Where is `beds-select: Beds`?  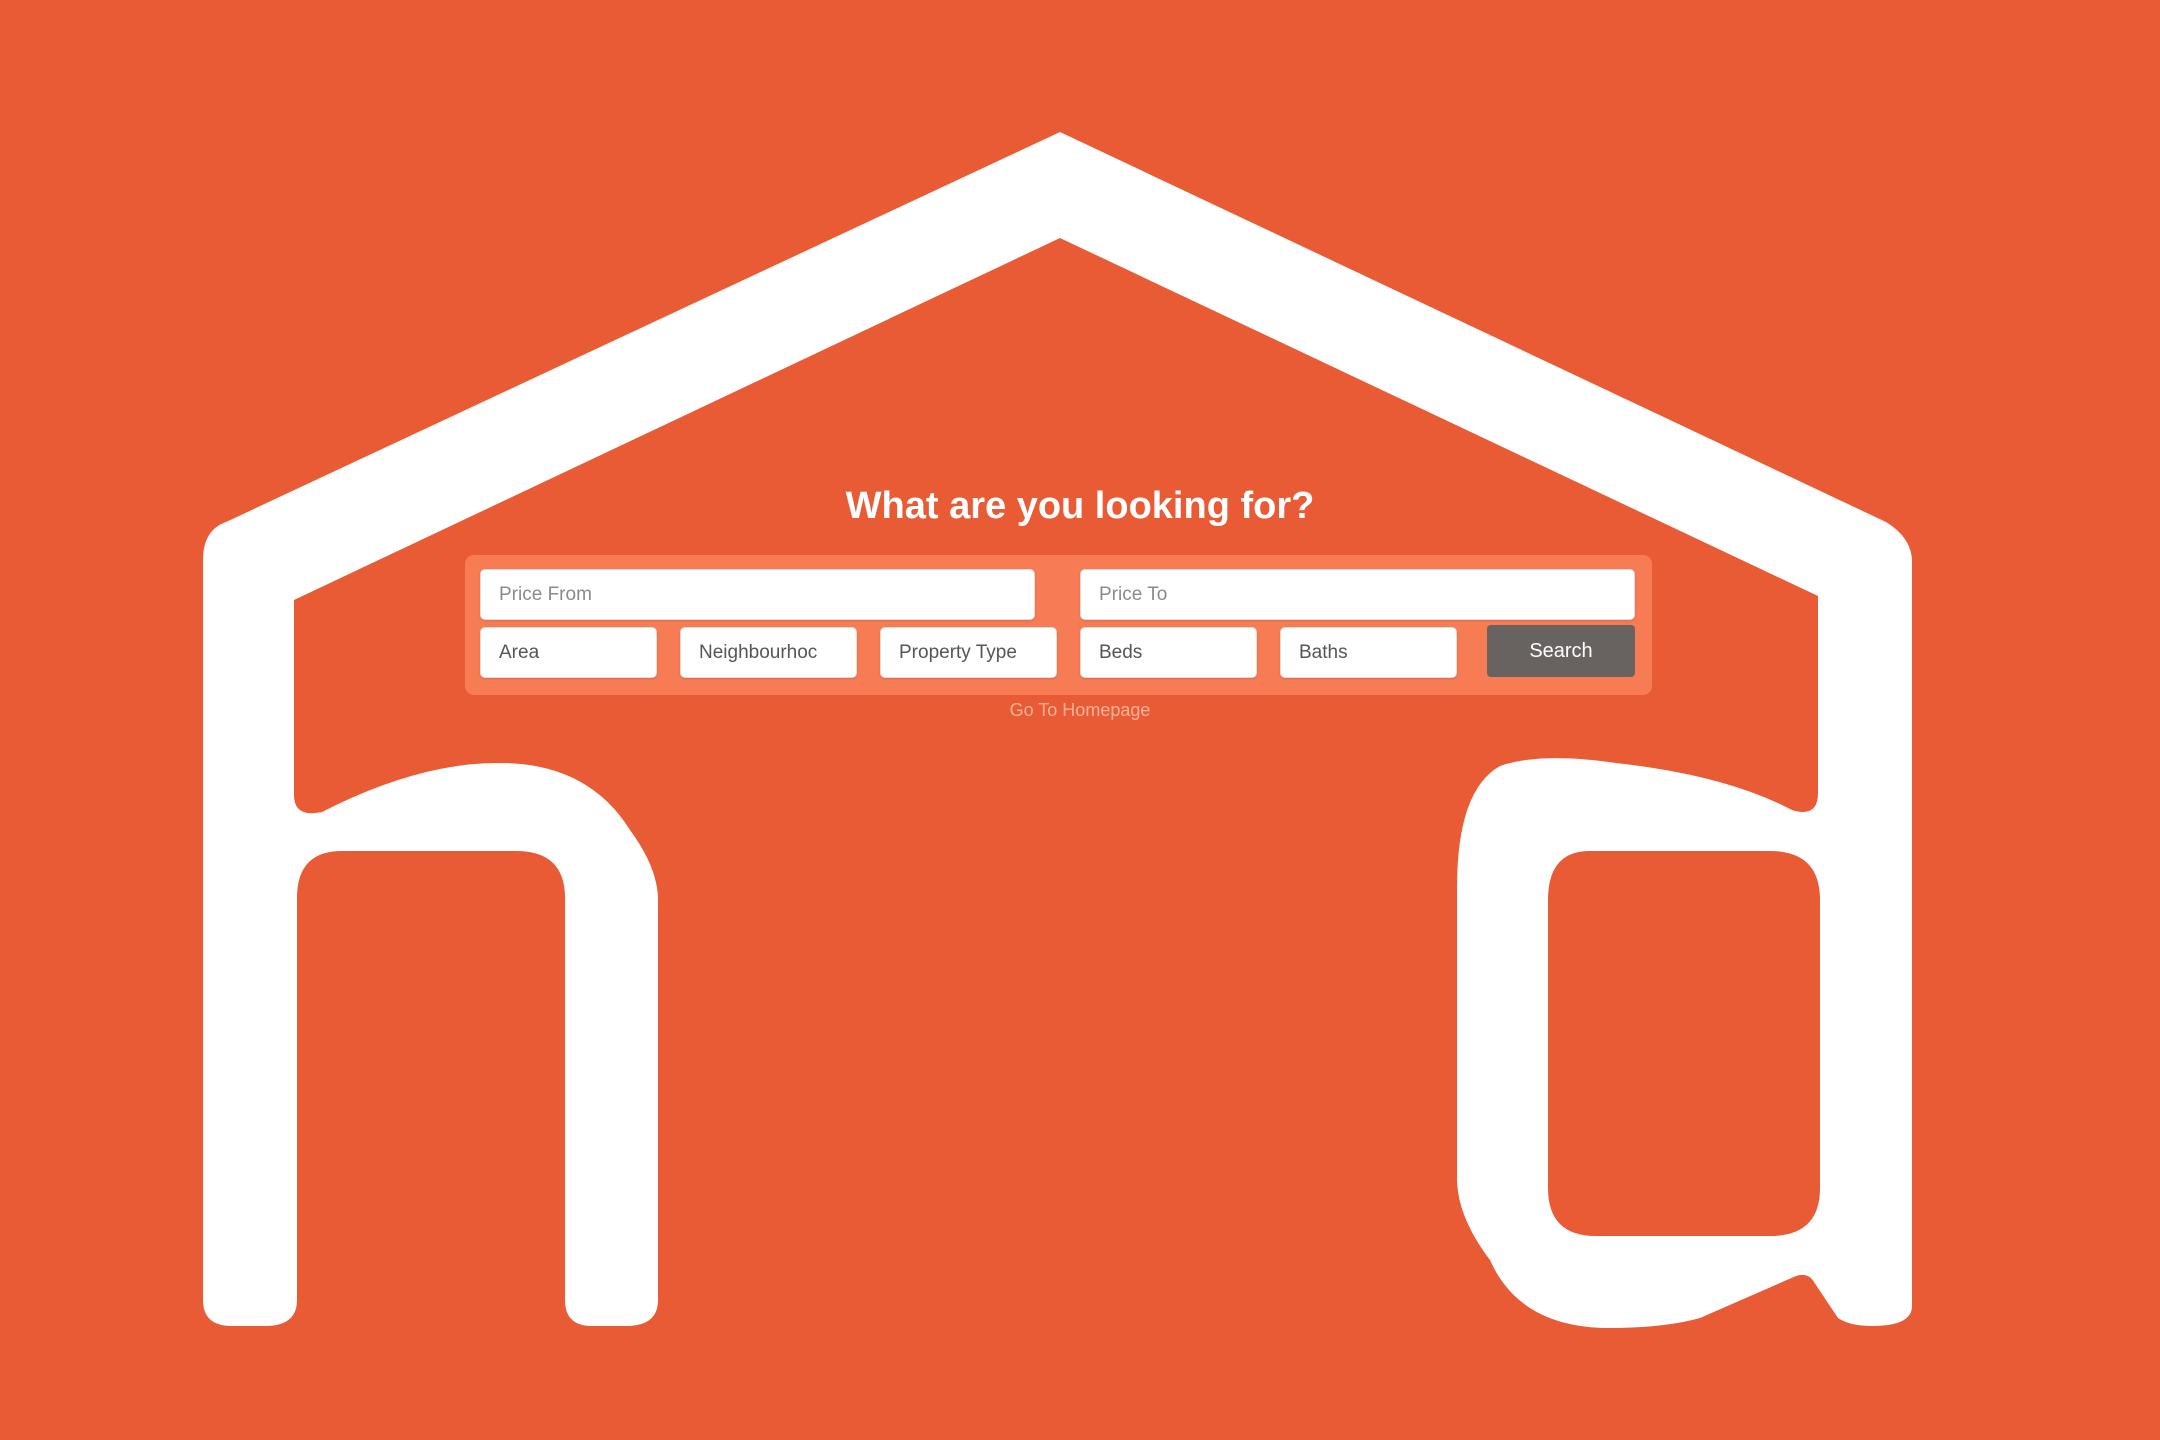 beds-select: Beds is located at coordinates (1168, 652).